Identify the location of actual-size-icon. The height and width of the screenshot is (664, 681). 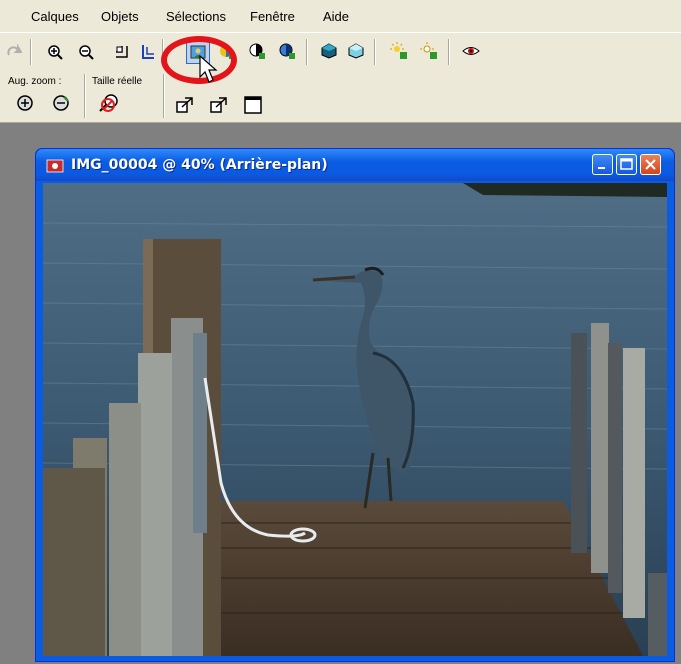
(109, 103).